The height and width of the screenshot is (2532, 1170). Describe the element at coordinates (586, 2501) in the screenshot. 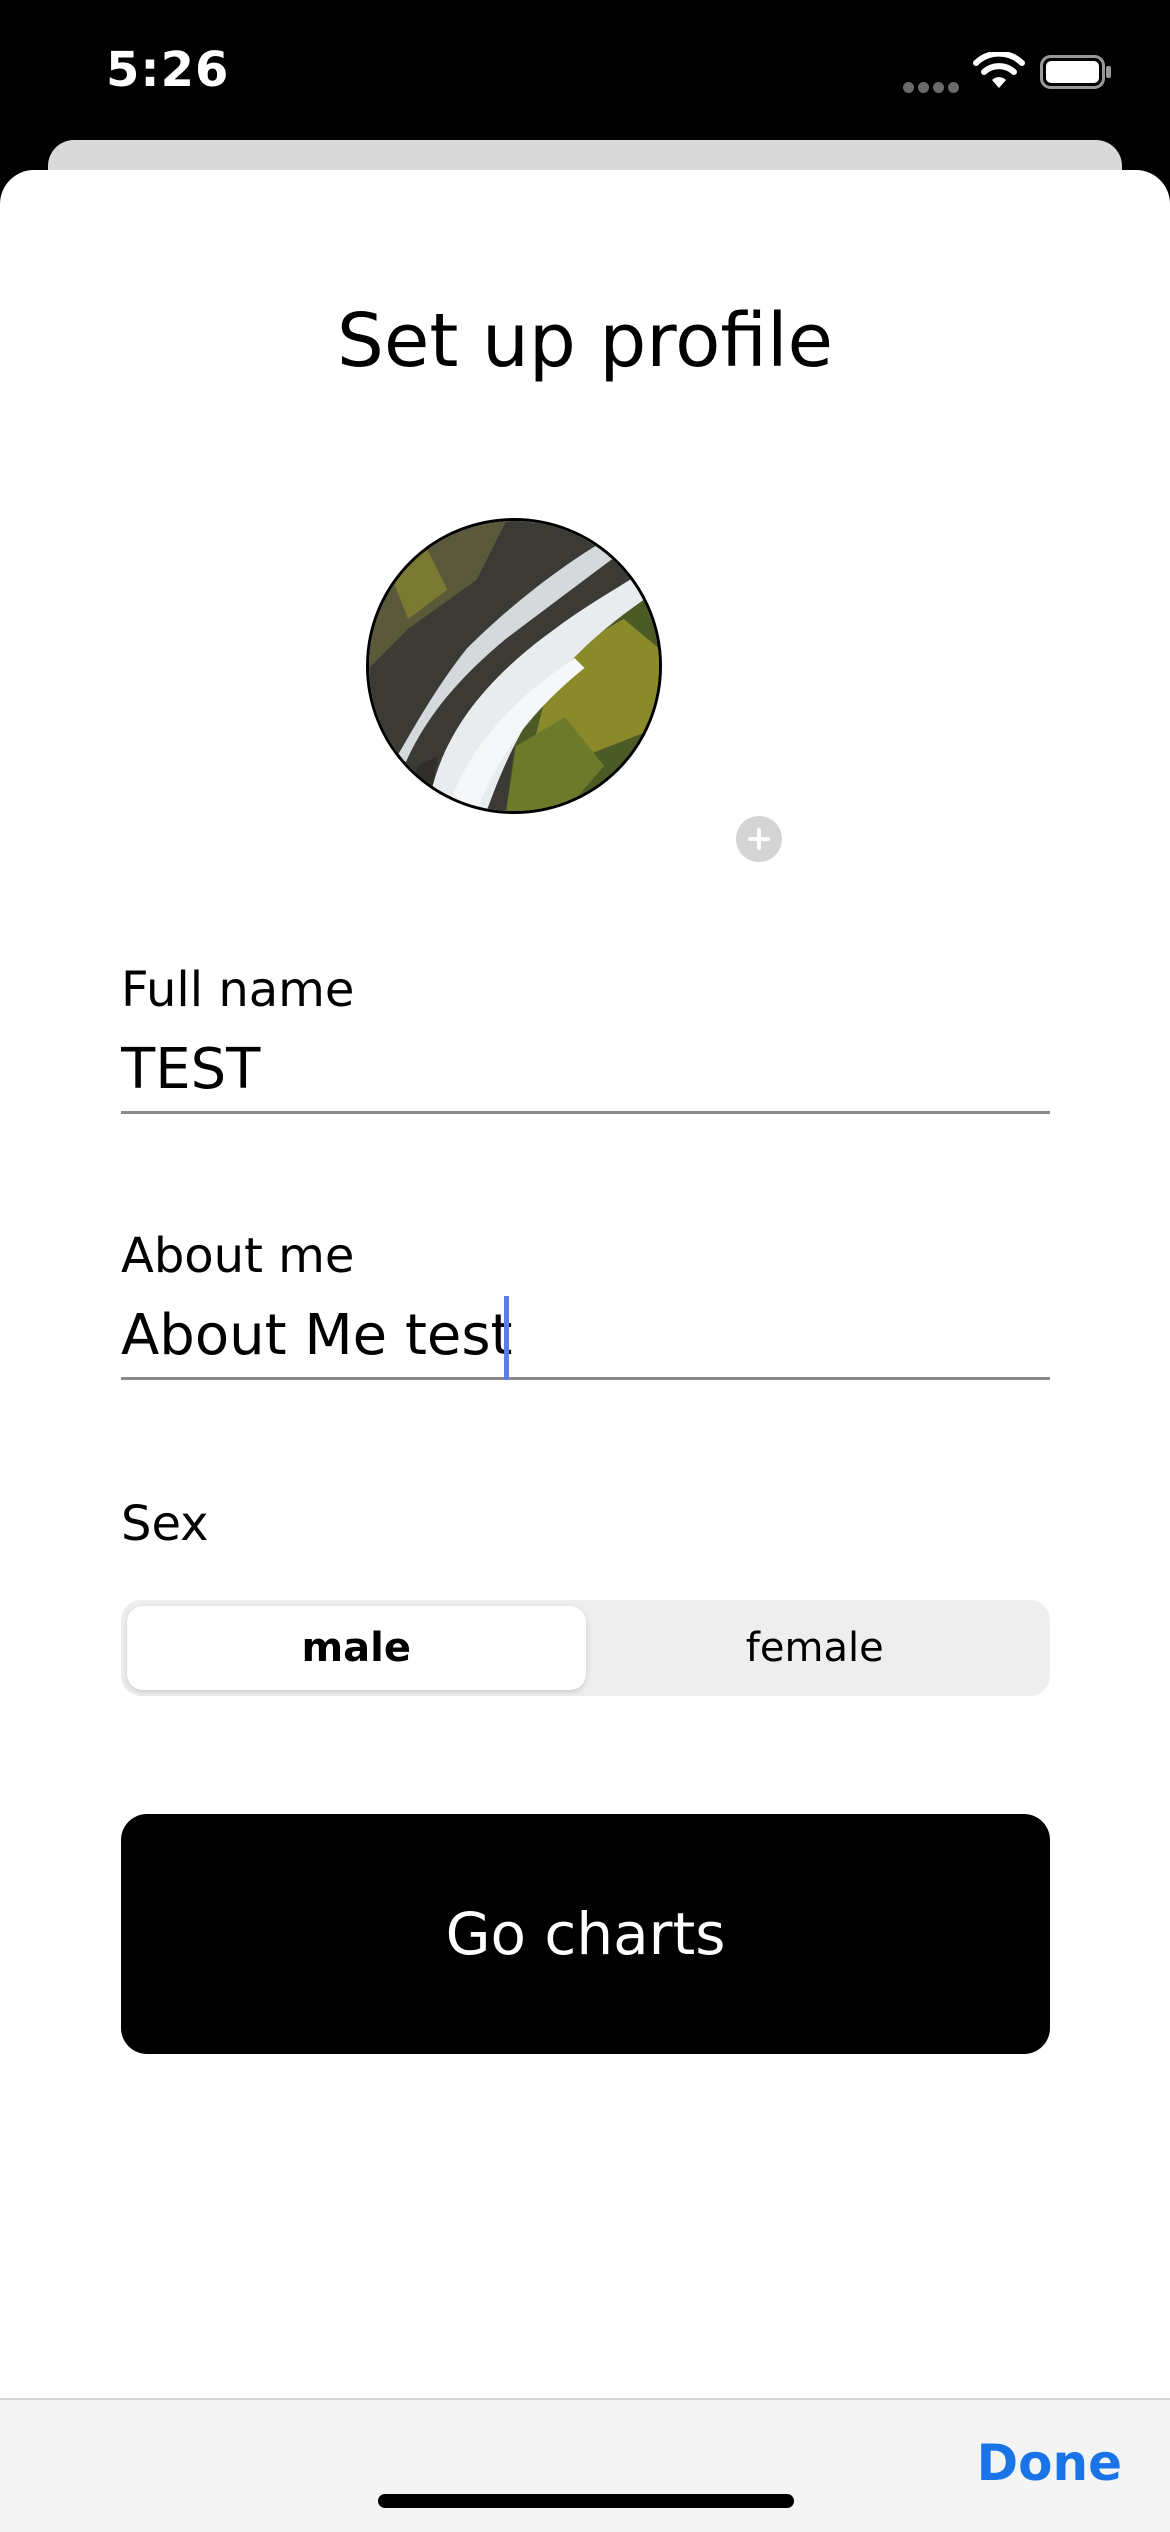

I see `home-indicator` at that location.